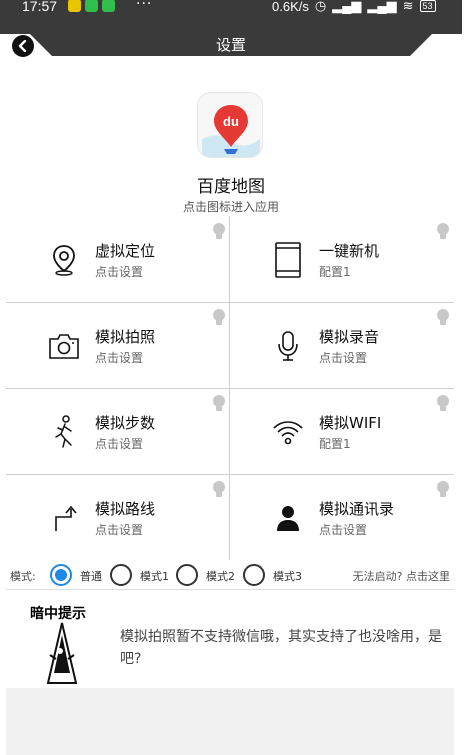 This screenshot has height=755, width=476. Describe the element at coordinates (231, 121) in the screenshot. I see `app-icon-text: du` at that location.